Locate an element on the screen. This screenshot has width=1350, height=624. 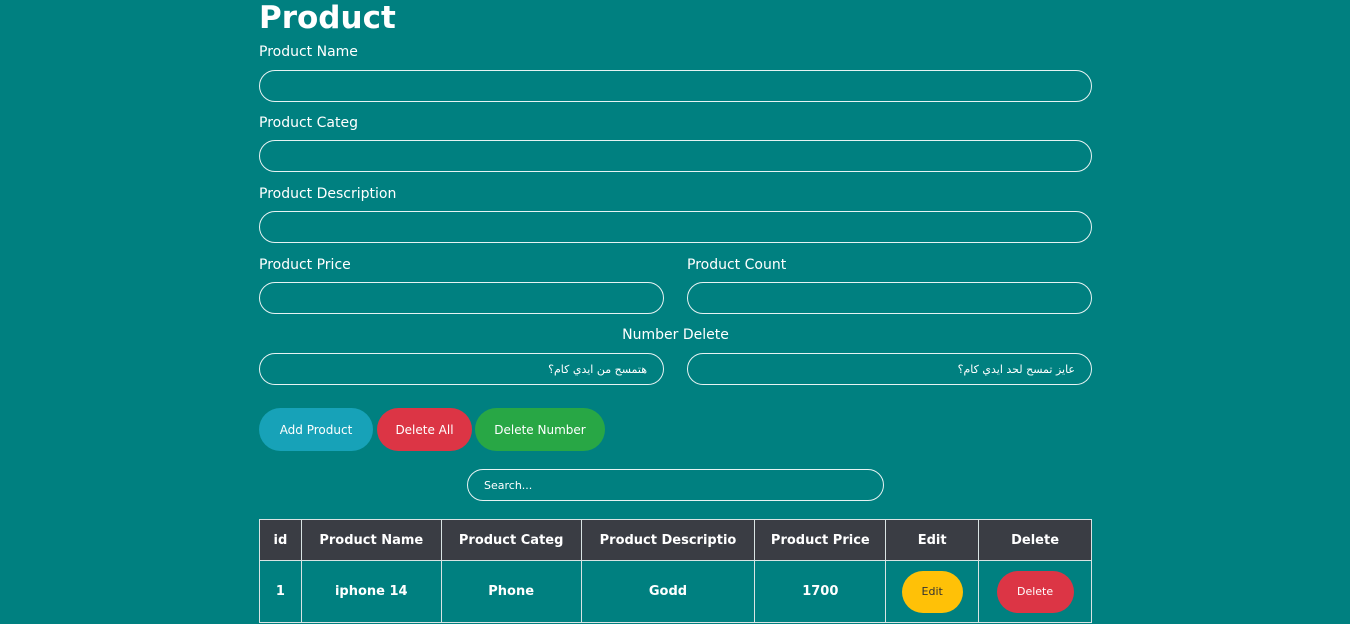
table-row: 1 iphone 14 Phone Godd 1700 Edit Delete is located at coordinates (675, 591).